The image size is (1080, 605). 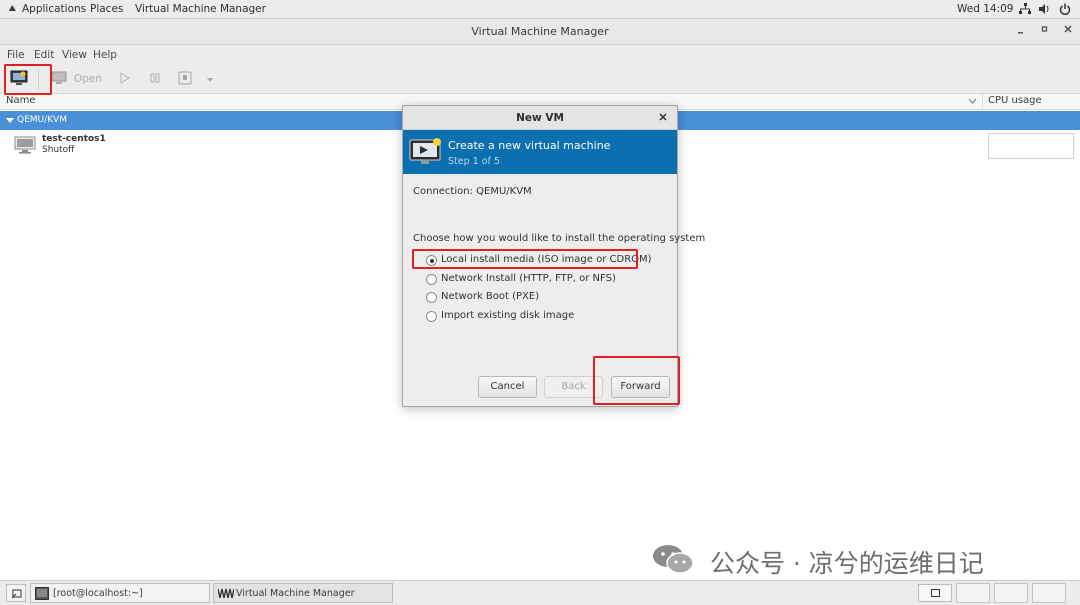 What do you see at coordinates (673, 562) in the screenshot?
I see `wechat-icon` at bounding box center [673, 562].